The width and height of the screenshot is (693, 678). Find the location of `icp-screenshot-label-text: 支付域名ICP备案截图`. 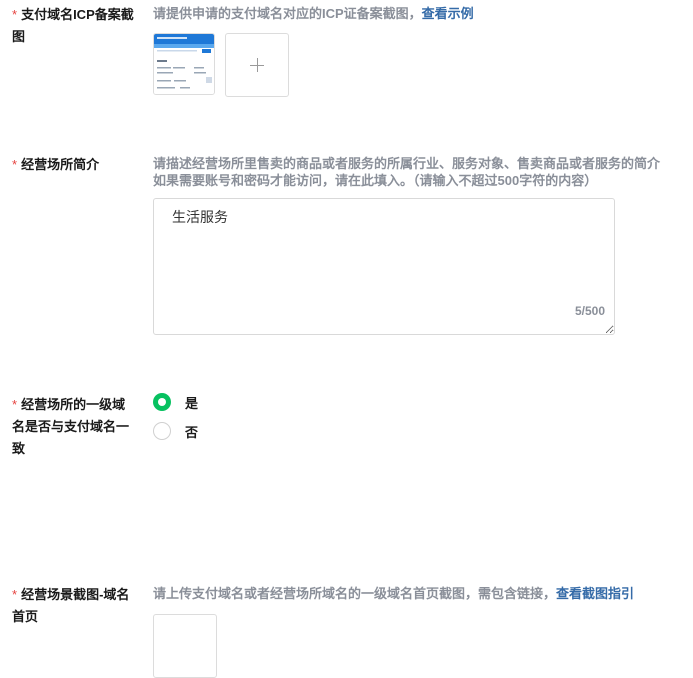

icp-screenshot-label-text: 支付域名ICP备案截图 is located at coordinates (73, 25).